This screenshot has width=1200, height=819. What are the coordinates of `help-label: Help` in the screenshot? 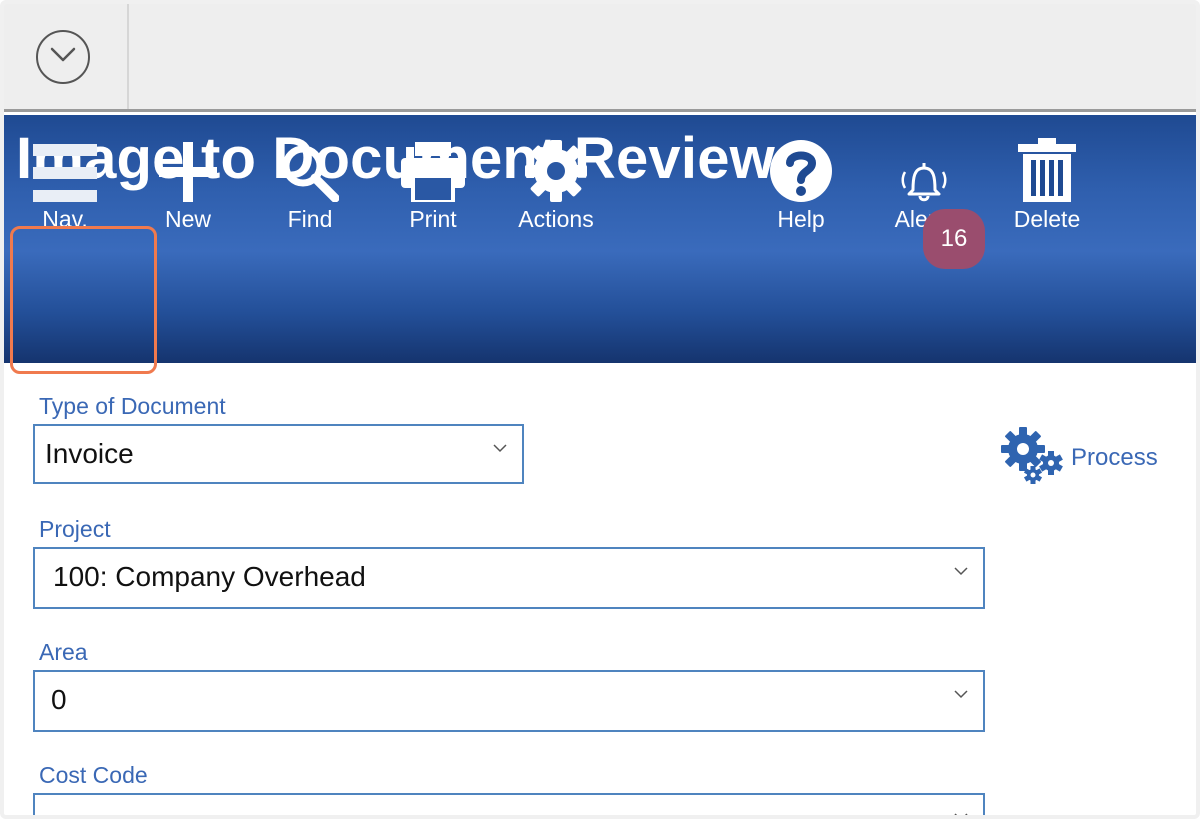 It's located at (801, 219).